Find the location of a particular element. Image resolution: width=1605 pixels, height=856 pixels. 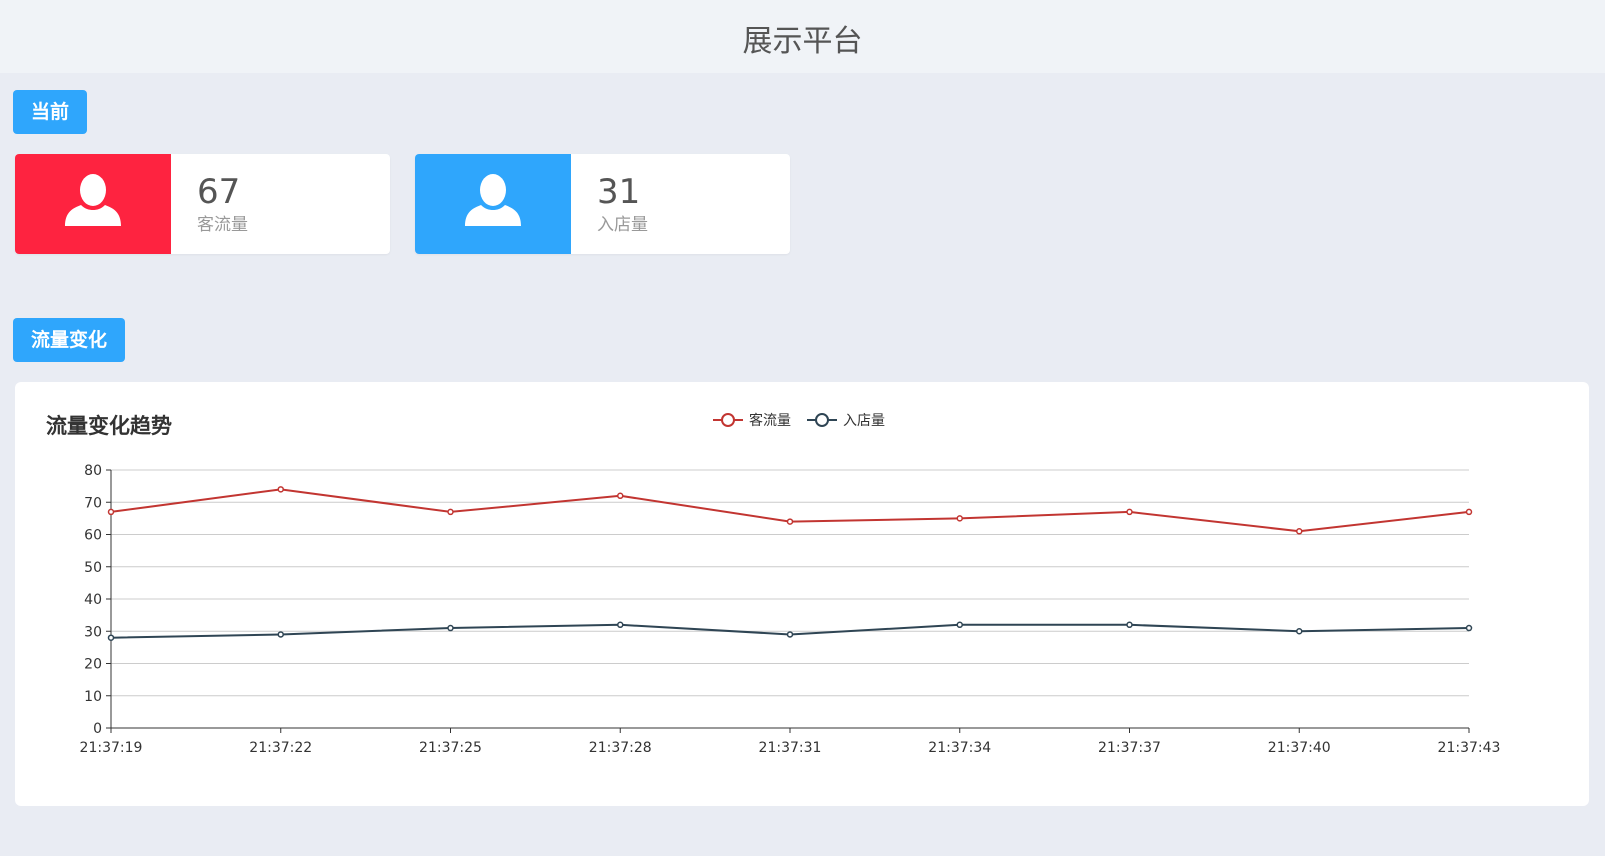

chart-title: 流量变化趋势 is located at coordinates (109, 426).